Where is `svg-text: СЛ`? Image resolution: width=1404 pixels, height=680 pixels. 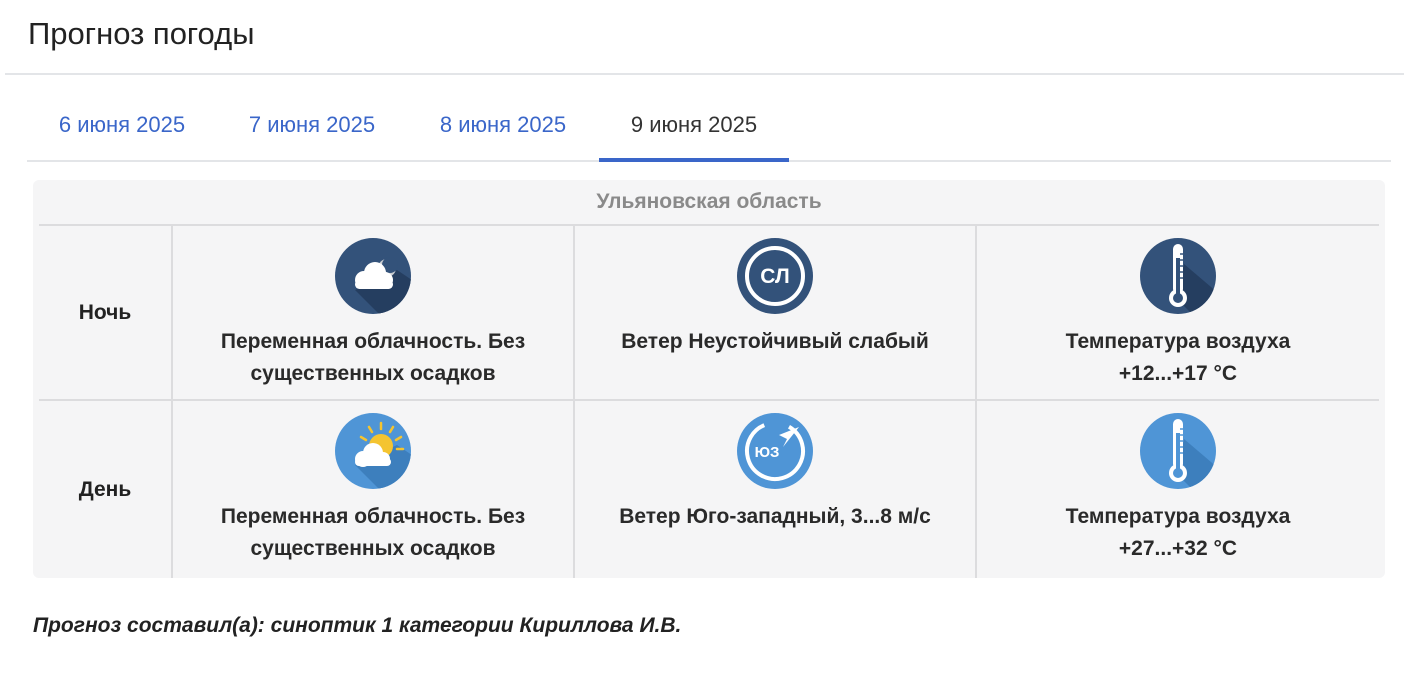 svg-text: СЛ is located at coordinates (774, 276).